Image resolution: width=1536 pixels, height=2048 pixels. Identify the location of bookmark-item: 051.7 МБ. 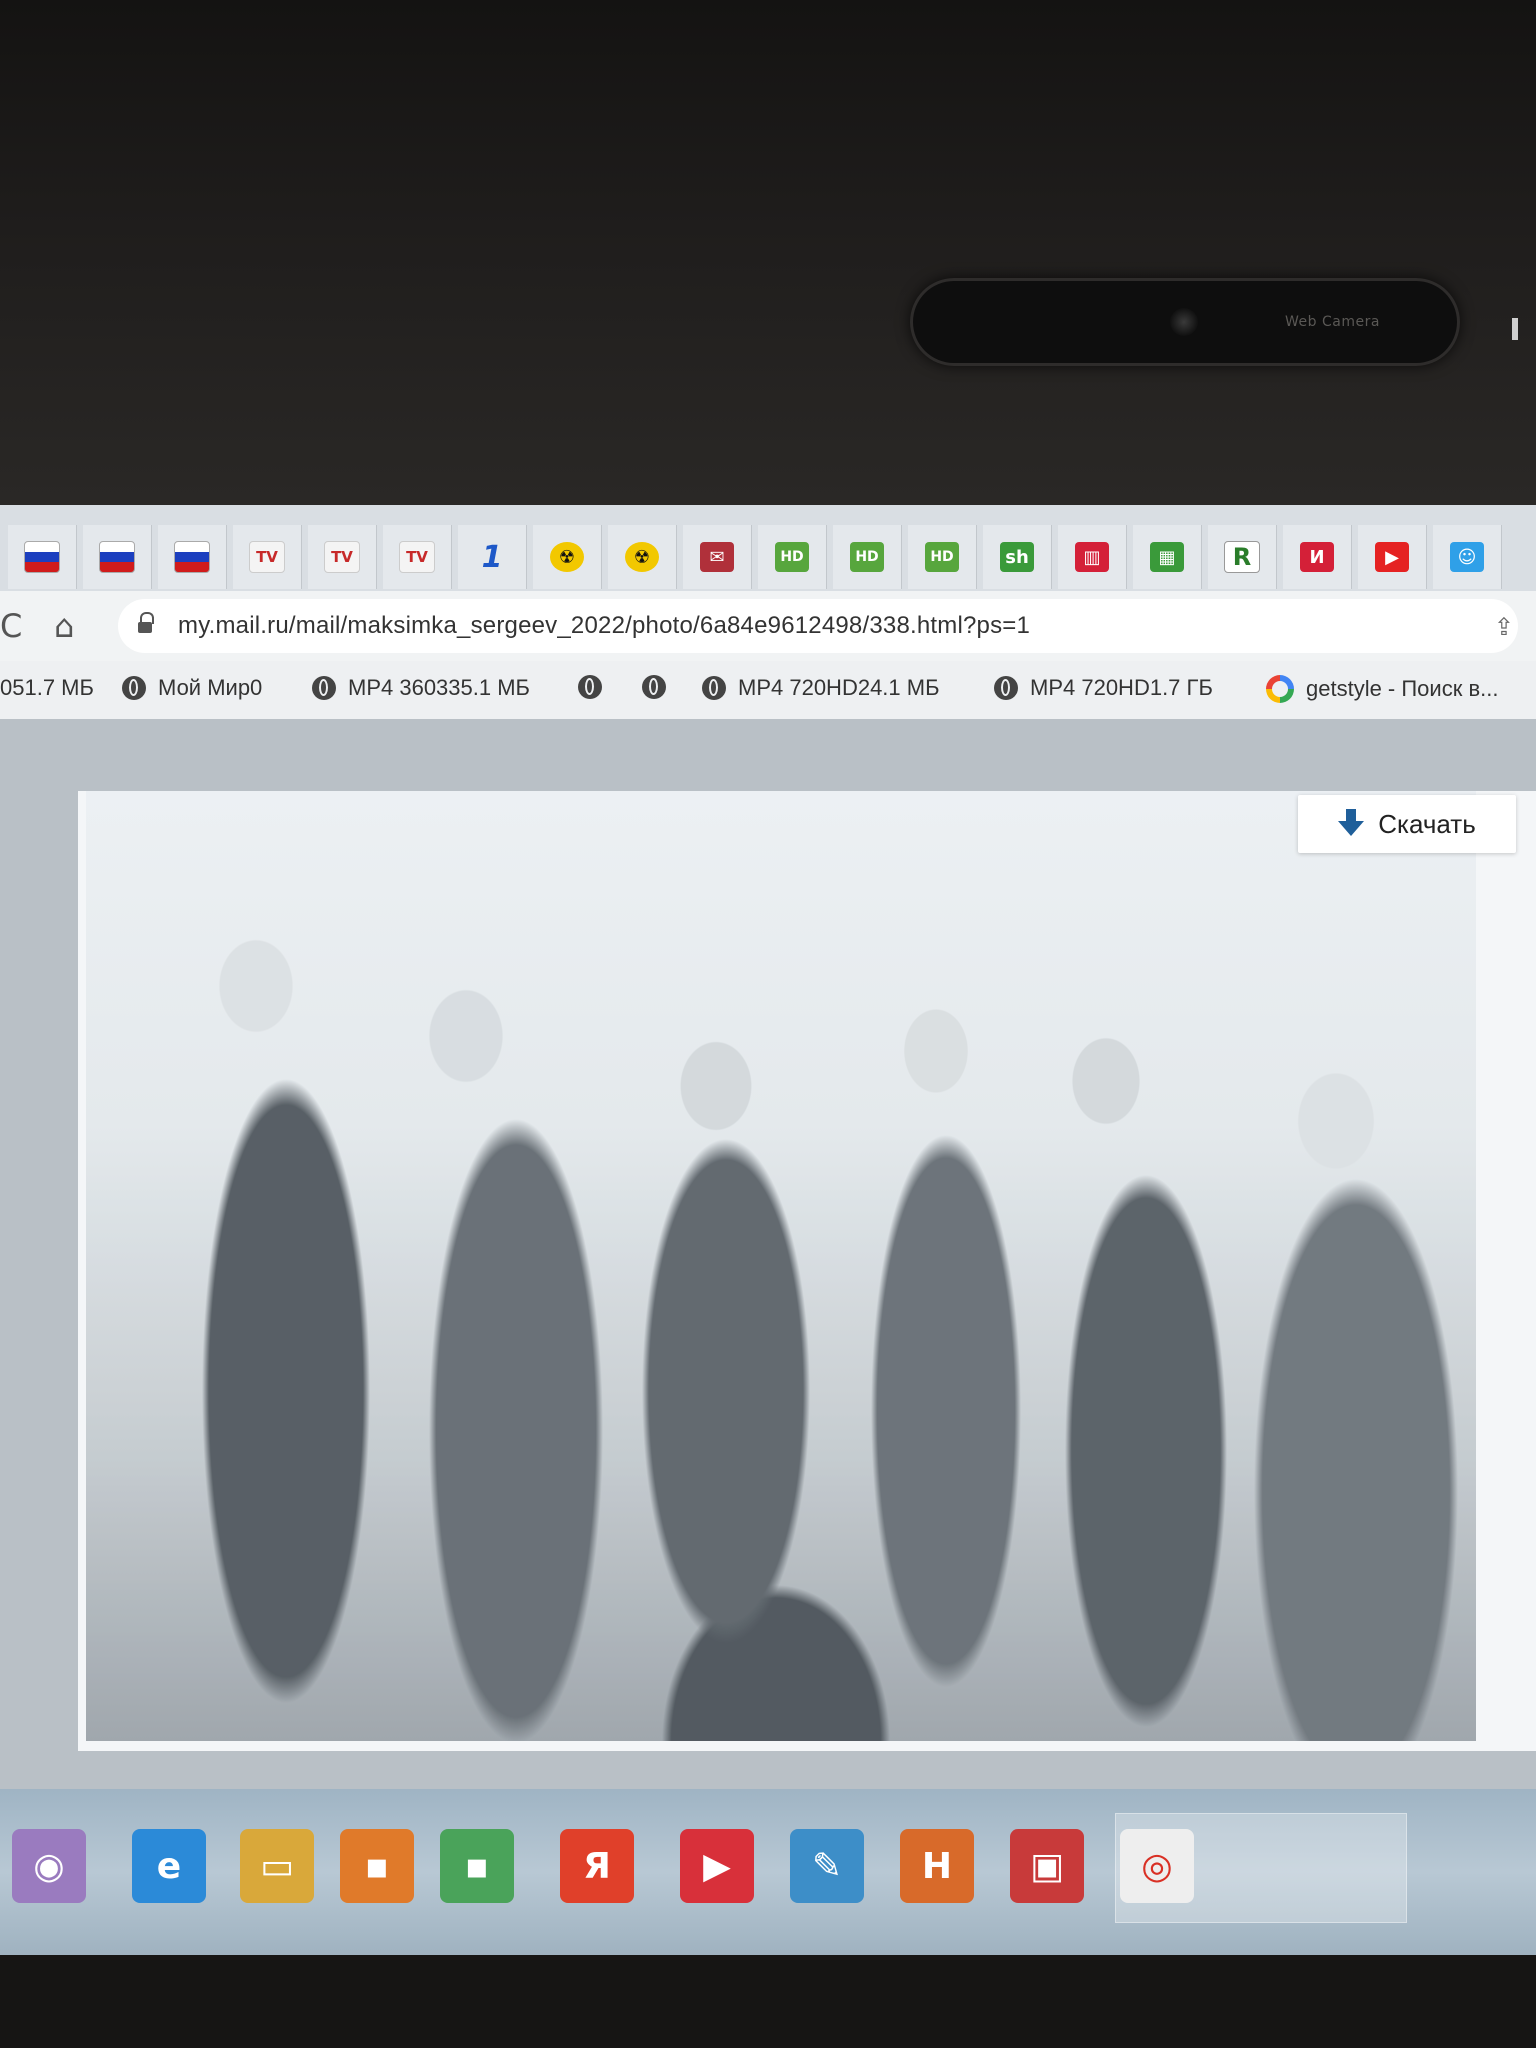
(47, 688).